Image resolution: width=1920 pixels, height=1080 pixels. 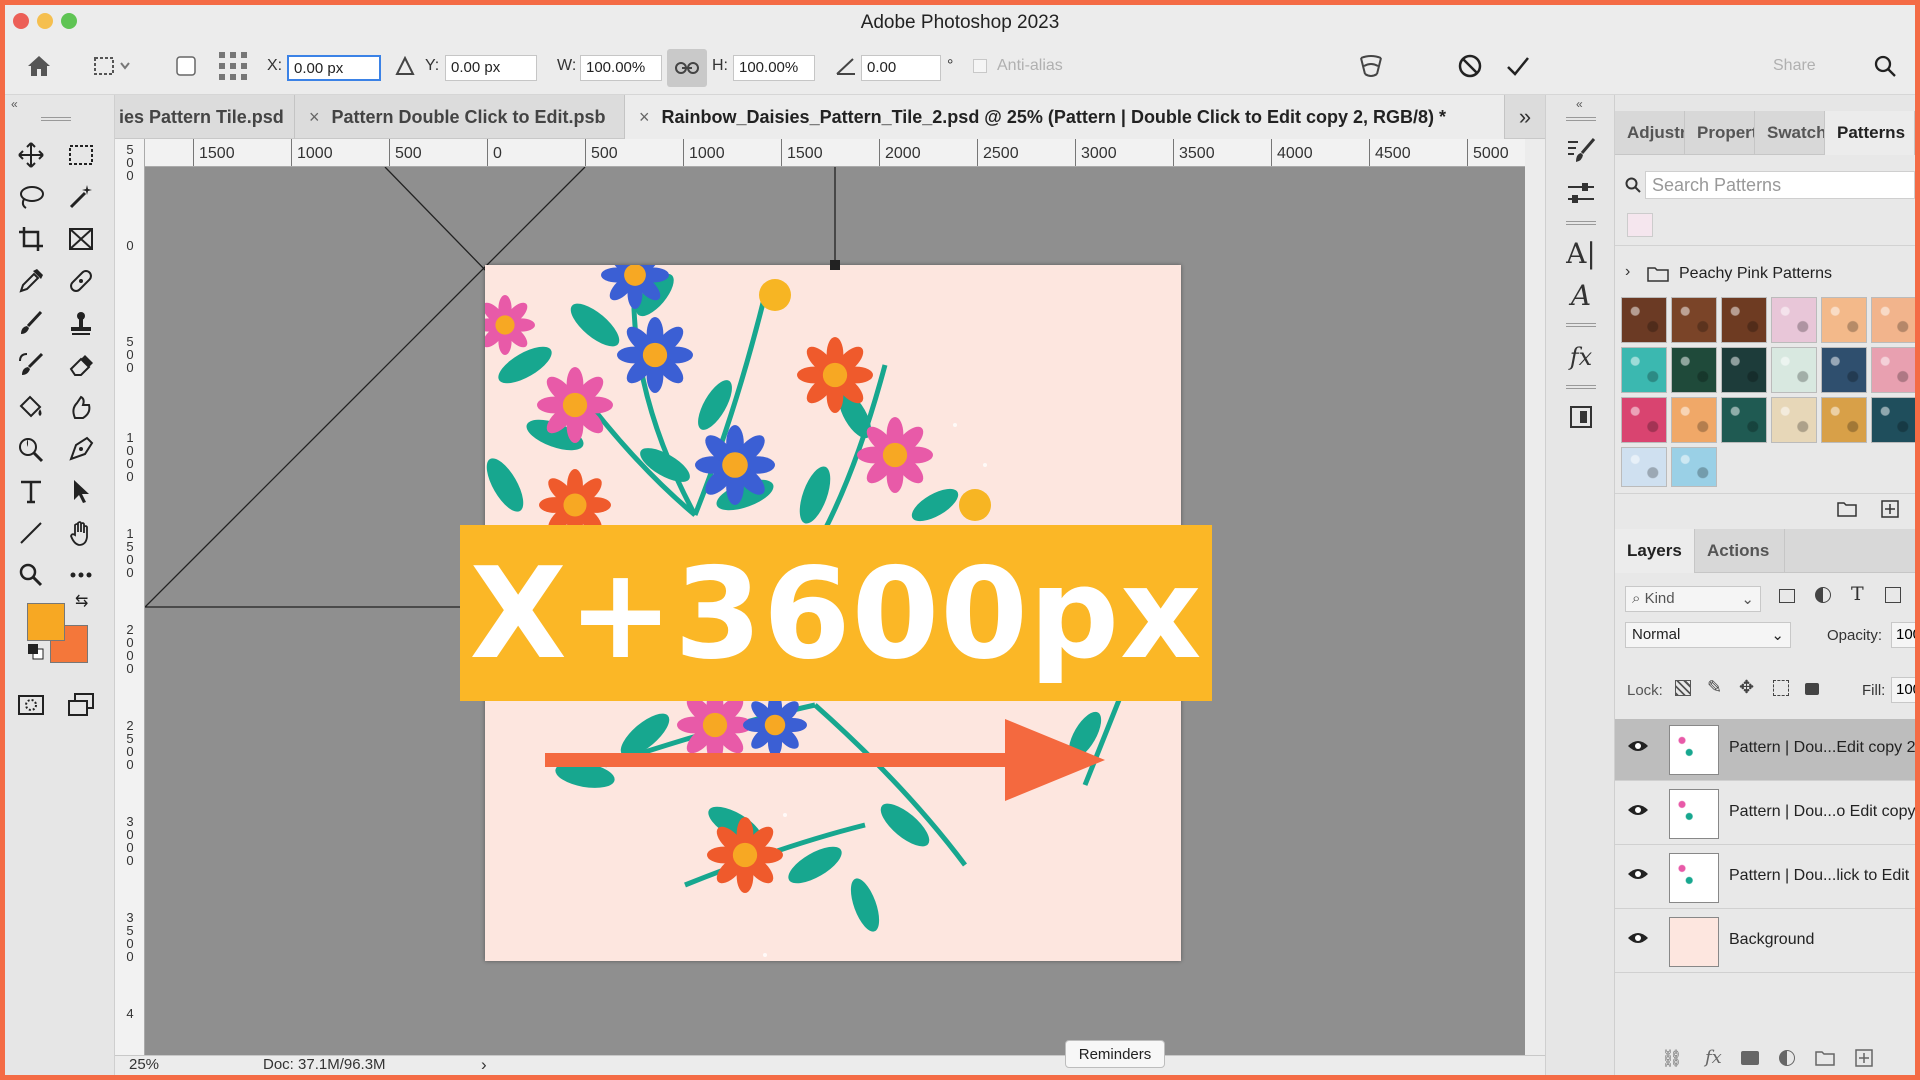 I want to click on fx-icon: fx, so click(x=1713, y=1057).